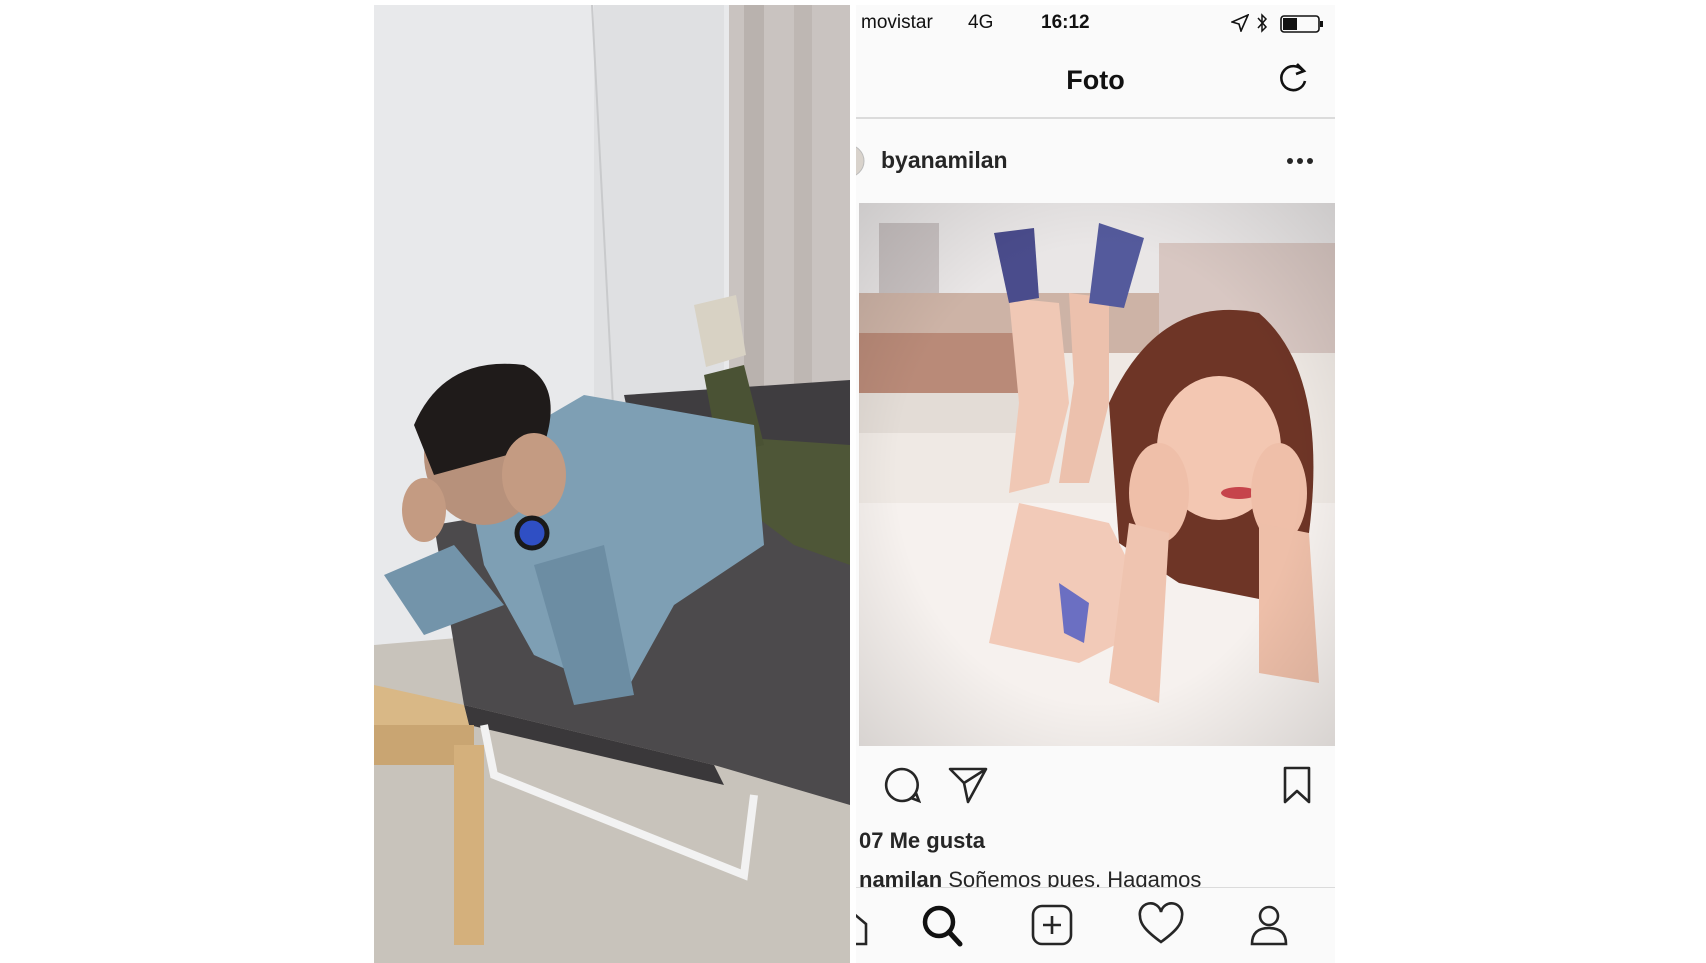 This screenshot has height=963, width=1706. Describe the element at coordinates (1297, 785) in the screenshot. I see `bookmark-icon` at that location.